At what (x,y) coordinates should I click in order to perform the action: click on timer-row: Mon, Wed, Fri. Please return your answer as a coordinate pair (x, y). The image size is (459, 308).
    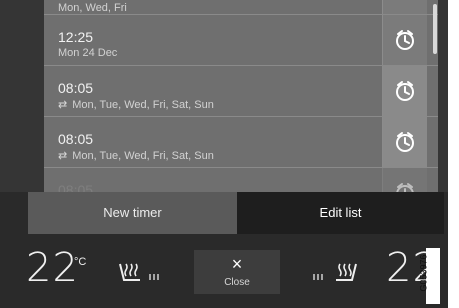
    Looking at the image, I should click on (241, 7).